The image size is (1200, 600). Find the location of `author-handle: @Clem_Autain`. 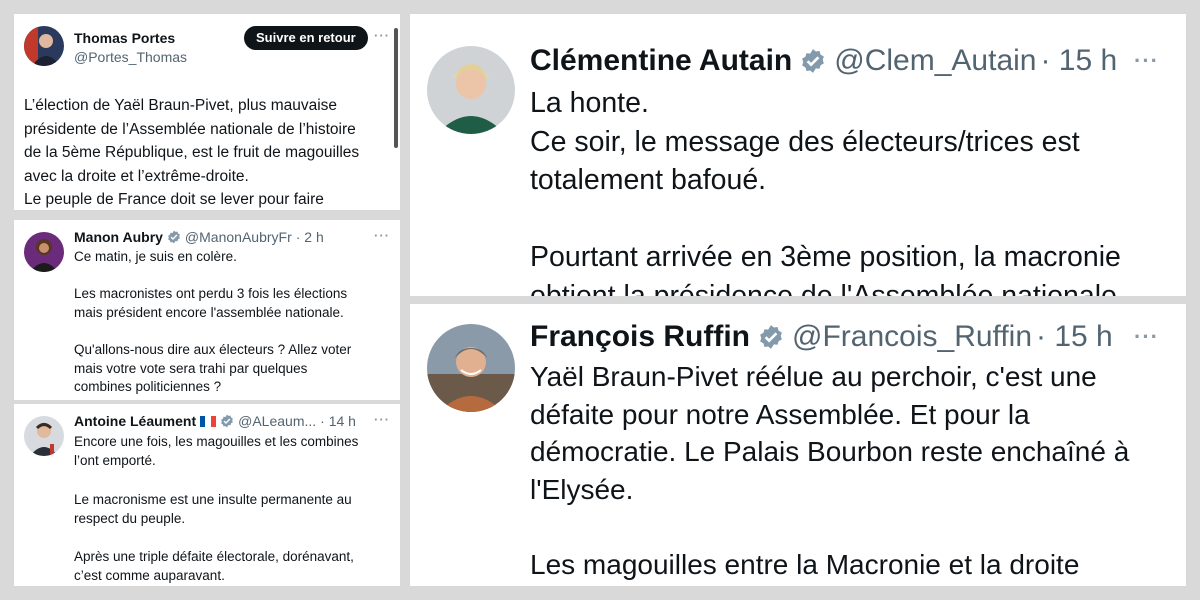

author-handle: @Clem_Autain is located at coordinates (935, 61).